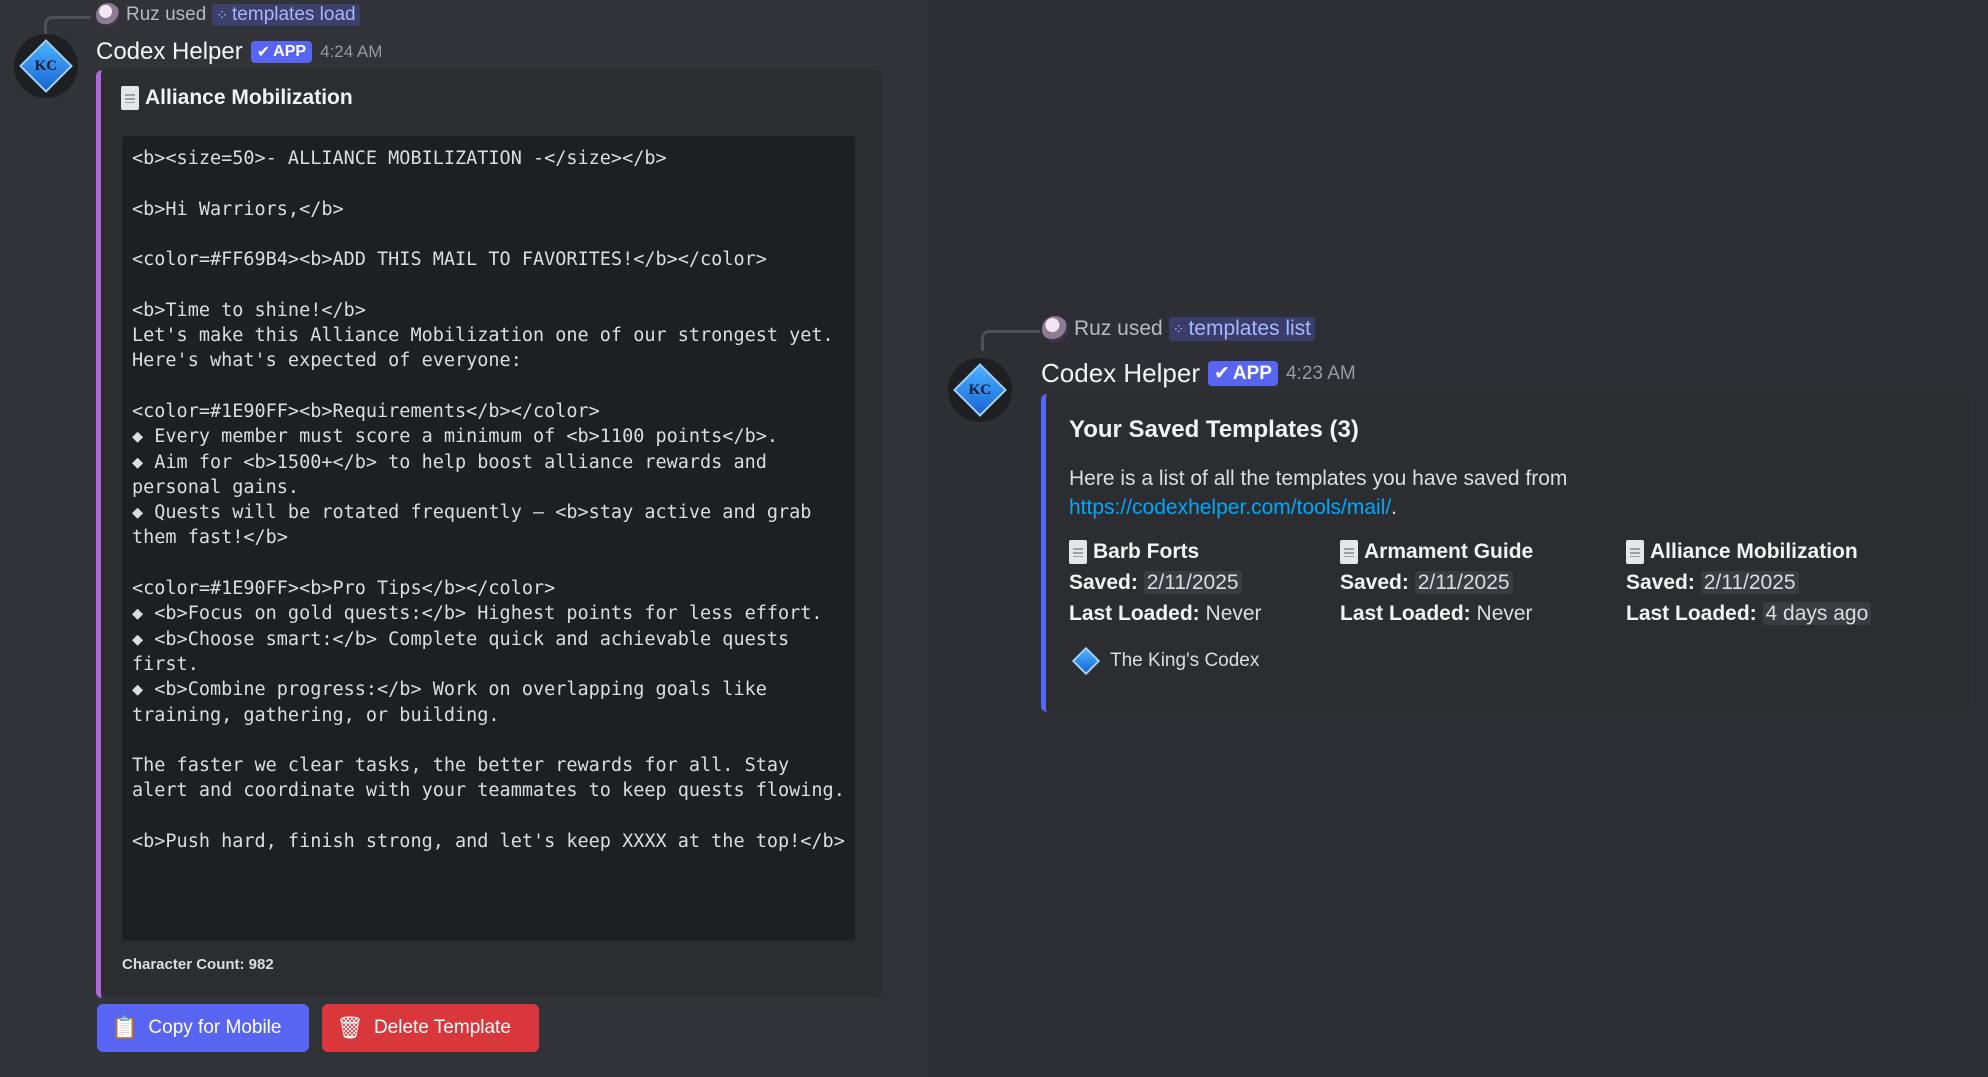 This screenshot has height=1077, width=1988. What do you see at coordinates (1010, 340) in the screenshot?
I see `reply-connector` at bounding box center [1010, 340].